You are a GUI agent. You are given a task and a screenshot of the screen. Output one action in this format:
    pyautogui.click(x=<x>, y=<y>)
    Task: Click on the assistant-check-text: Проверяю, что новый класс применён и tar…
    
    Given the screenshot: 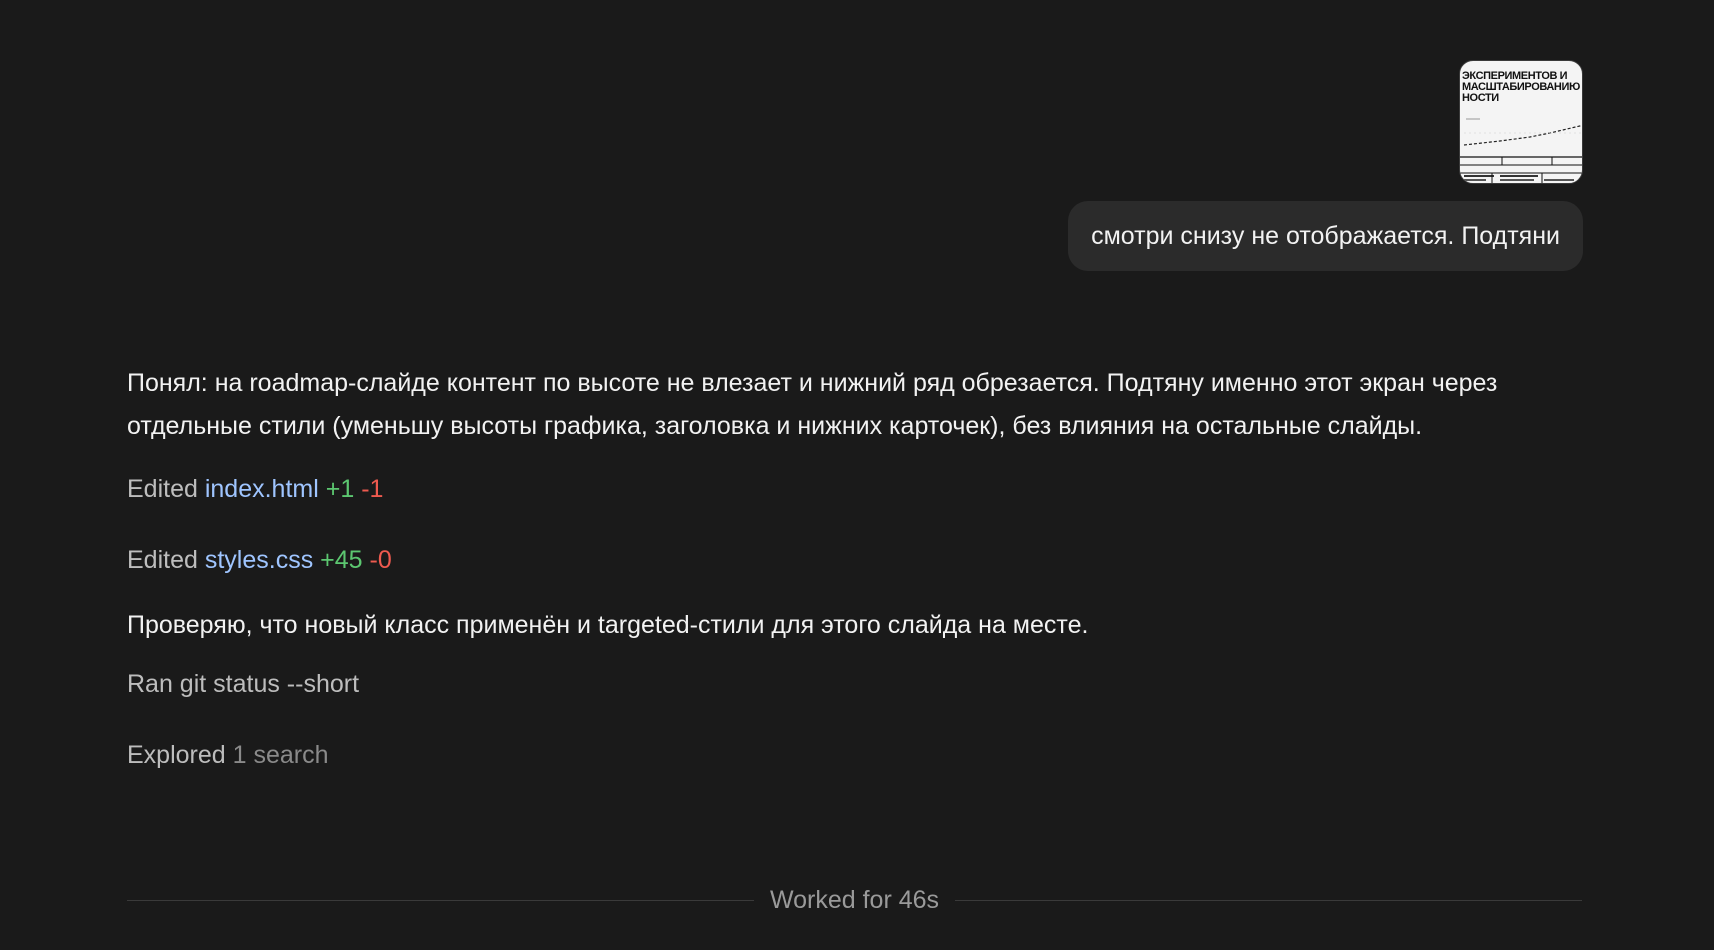 What is the action you would take?
    pyautogui.click(x=608, y=625)
    